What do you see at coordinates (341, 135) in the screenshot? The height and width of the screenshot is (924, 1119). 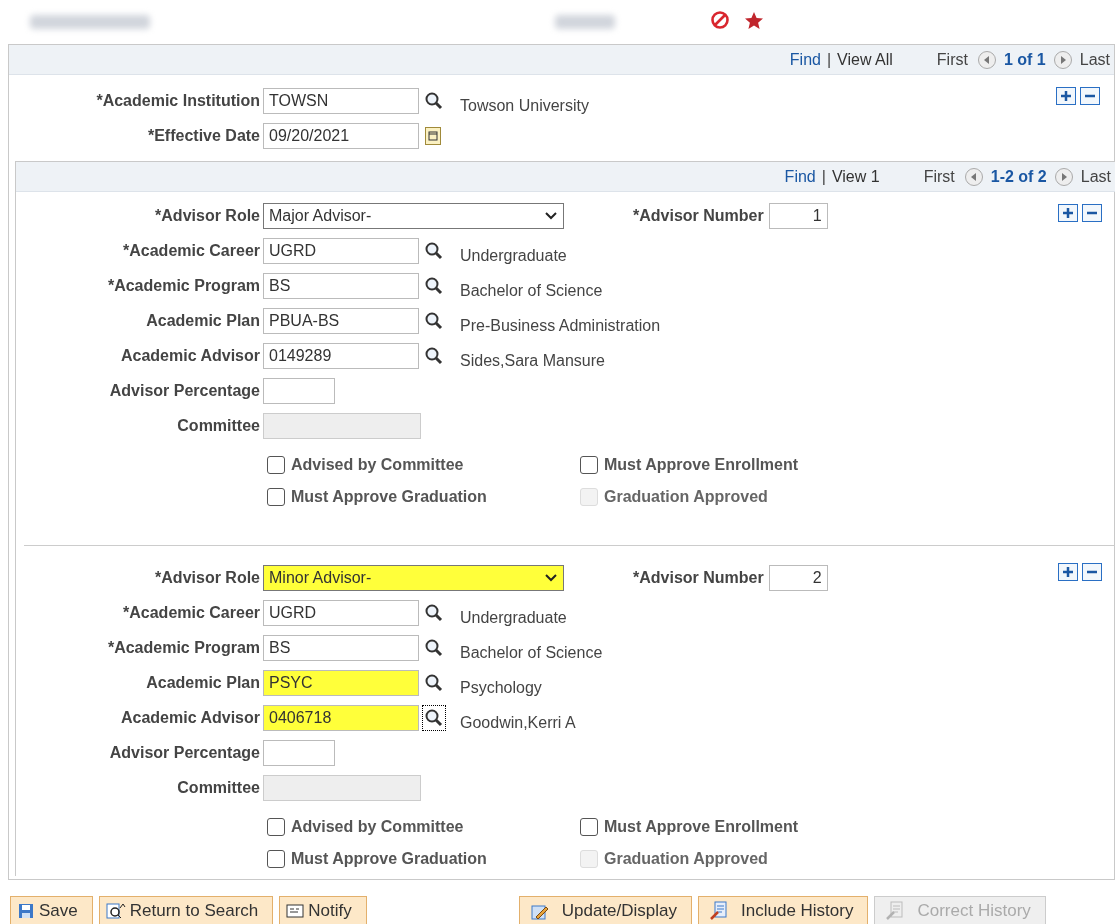 I see `input-field: 09/20/2021` at bounding box center [341, 135].